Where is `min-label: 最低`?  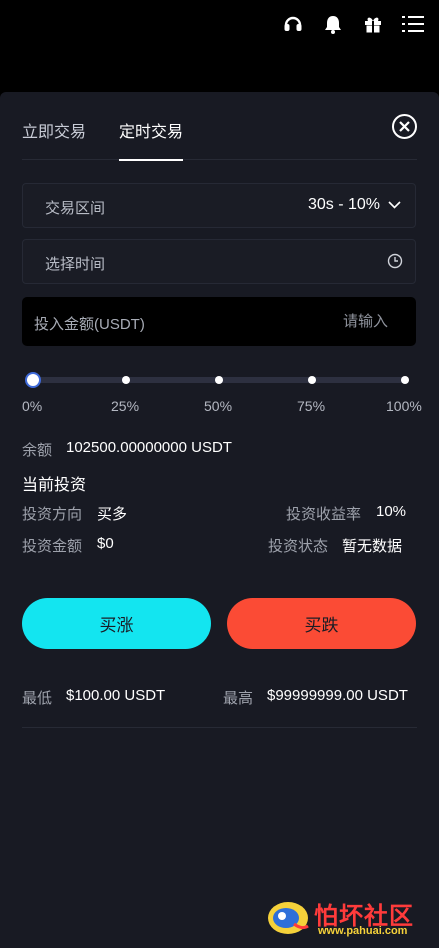 min-label: 最低 is located at coordinates (37, 698).